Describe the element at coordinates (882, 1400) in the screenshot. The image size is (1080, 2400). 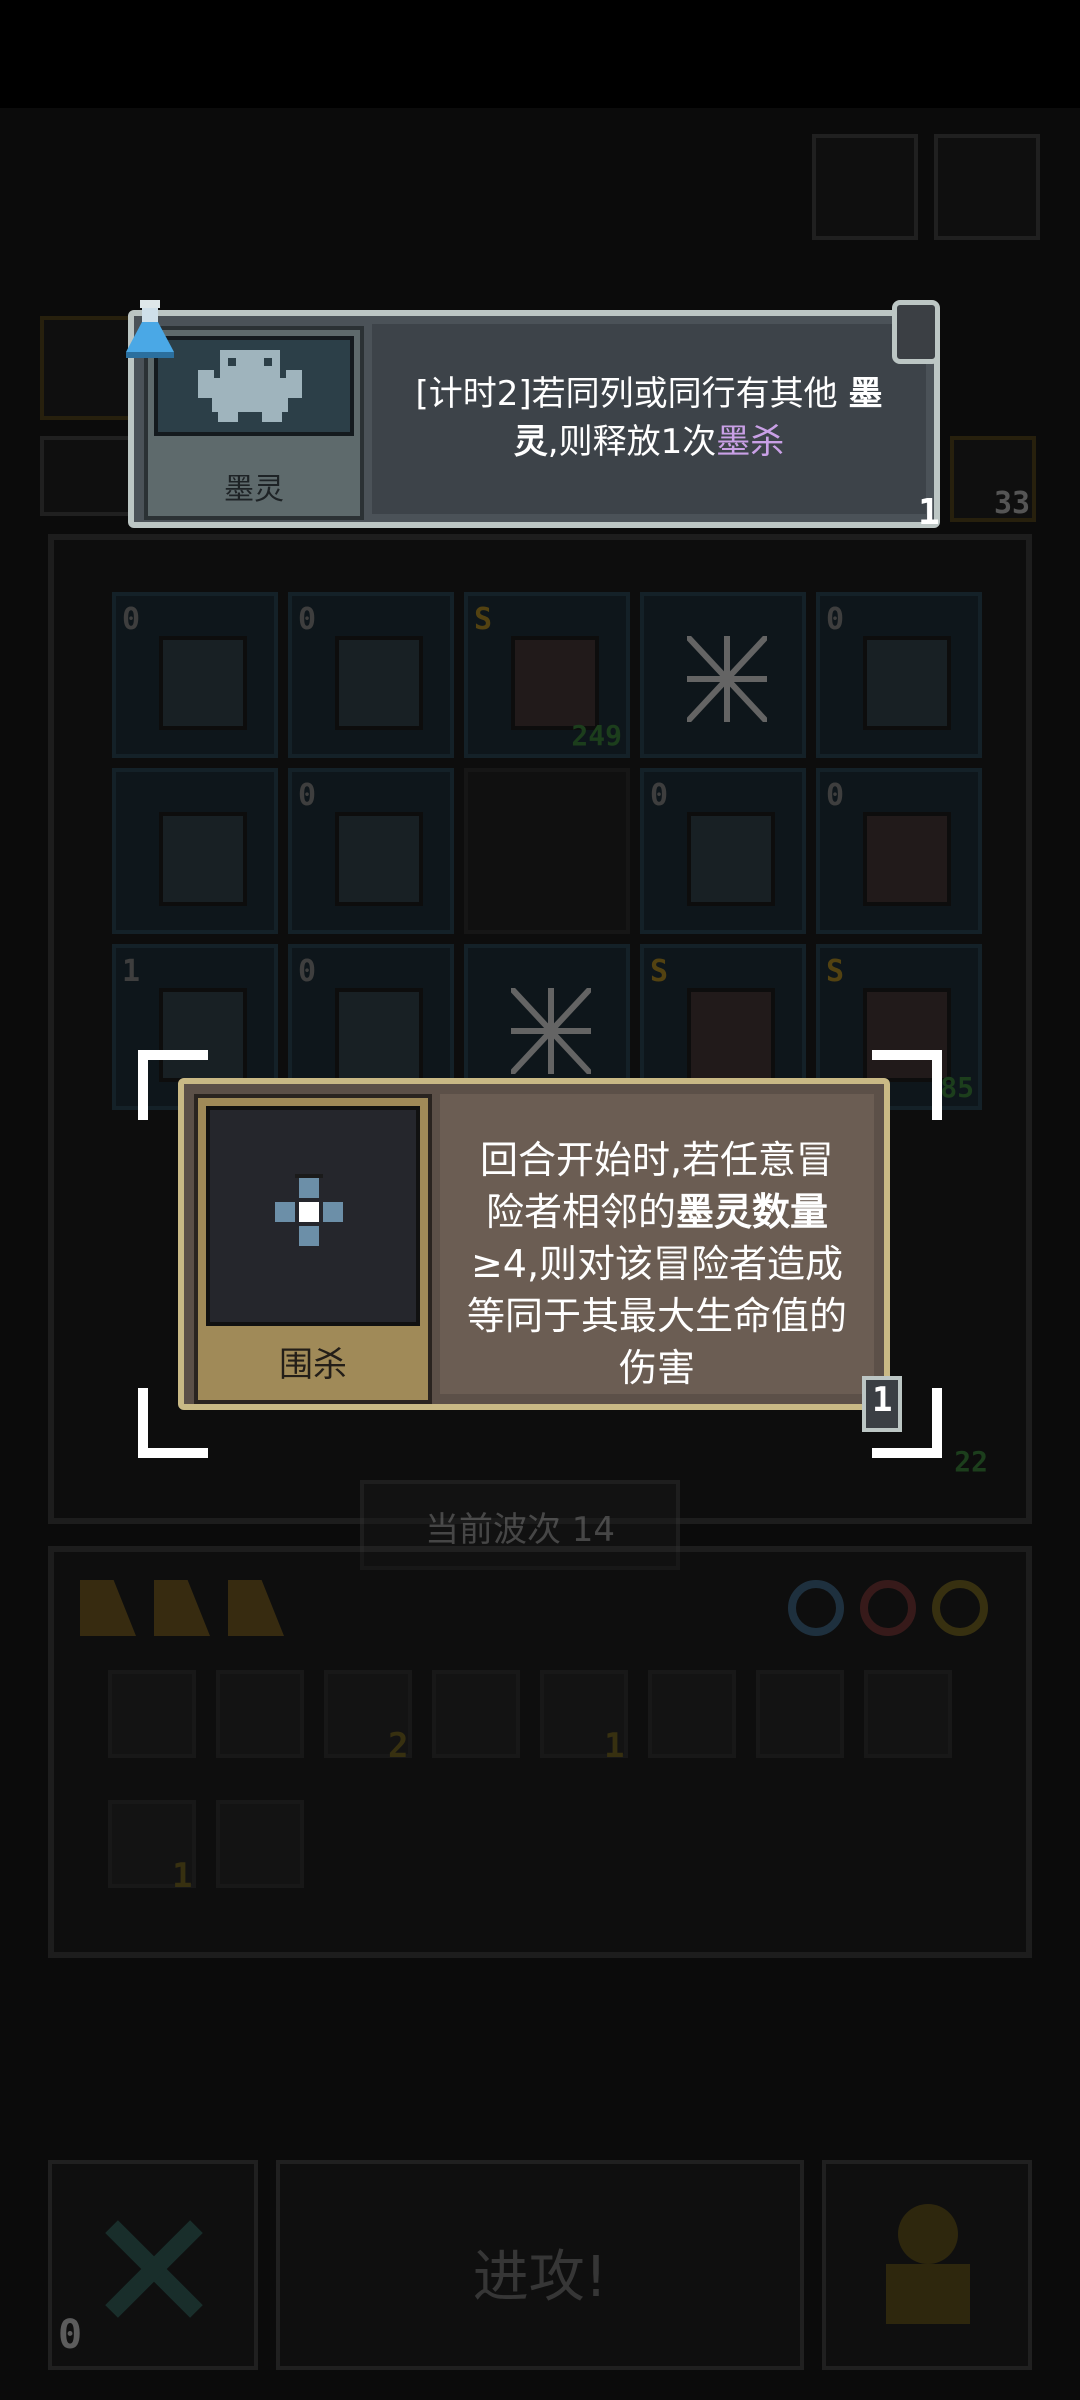
I see `skill-count: 1` at that location.